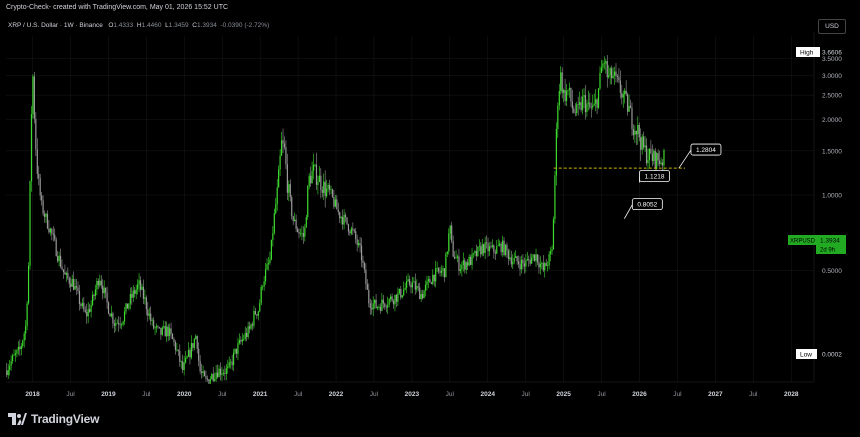  I want to click on x-tick-label: 2025, so click(563, 394).